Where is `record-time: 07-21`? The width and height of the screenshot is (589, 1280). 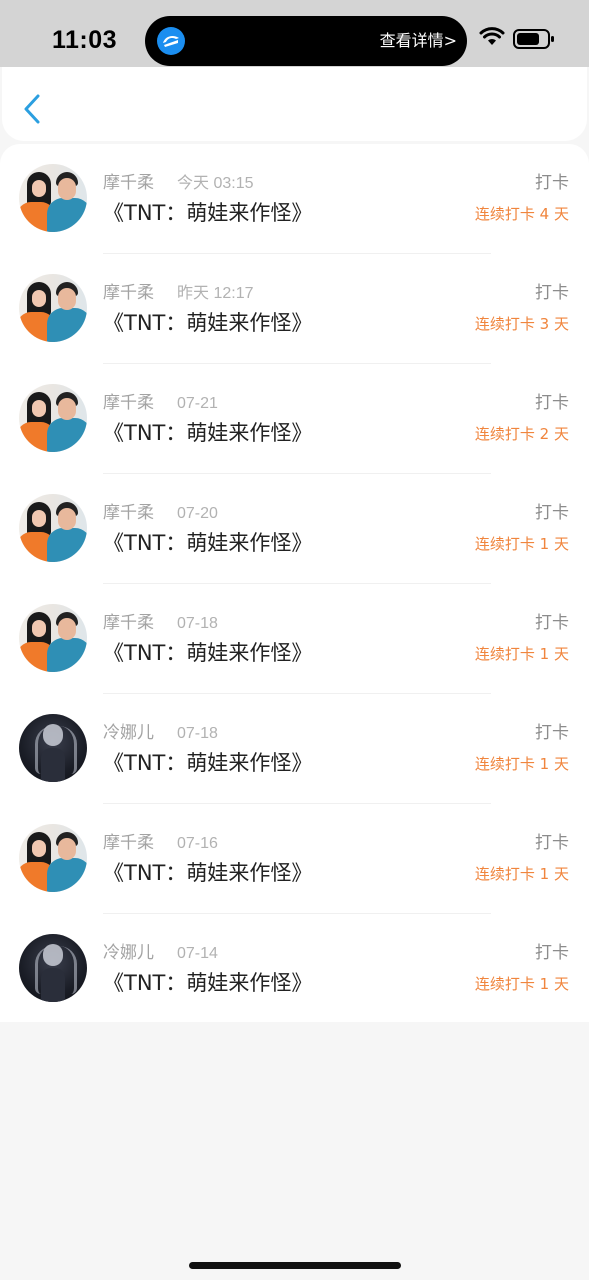 record-time: 07-21 is located at coordinates (197, 403).